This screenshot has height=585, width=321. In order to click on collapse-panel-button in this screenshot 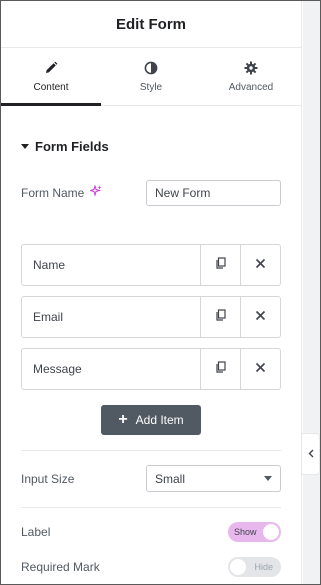, I will do `click(311, 454)`.